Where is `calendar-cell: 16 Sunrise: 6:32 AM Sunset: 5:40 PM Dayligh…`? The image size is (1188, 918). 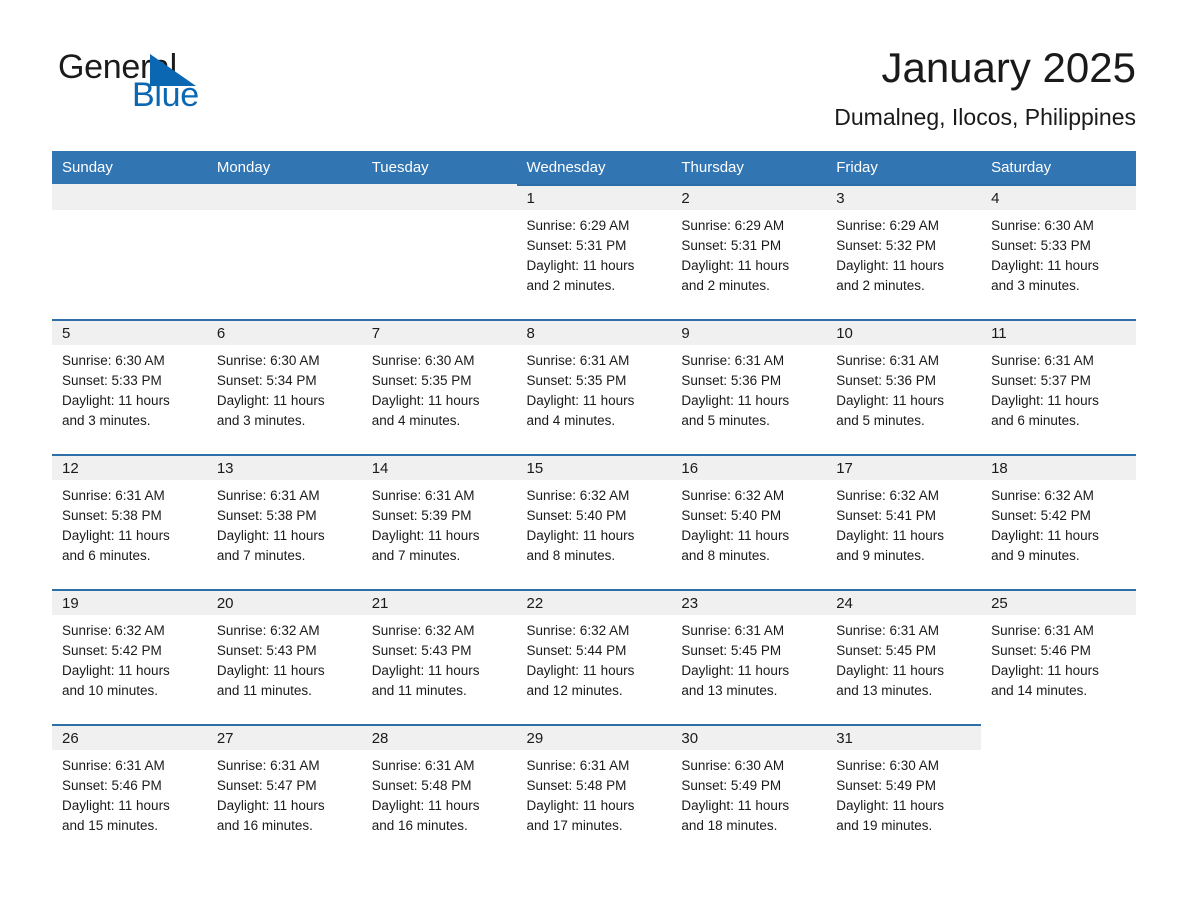
calendar-cell: 16 Sunrise: 6:32 AM Sunset: 5:40 PM Dayligh… is located at coordinates (749, 521).